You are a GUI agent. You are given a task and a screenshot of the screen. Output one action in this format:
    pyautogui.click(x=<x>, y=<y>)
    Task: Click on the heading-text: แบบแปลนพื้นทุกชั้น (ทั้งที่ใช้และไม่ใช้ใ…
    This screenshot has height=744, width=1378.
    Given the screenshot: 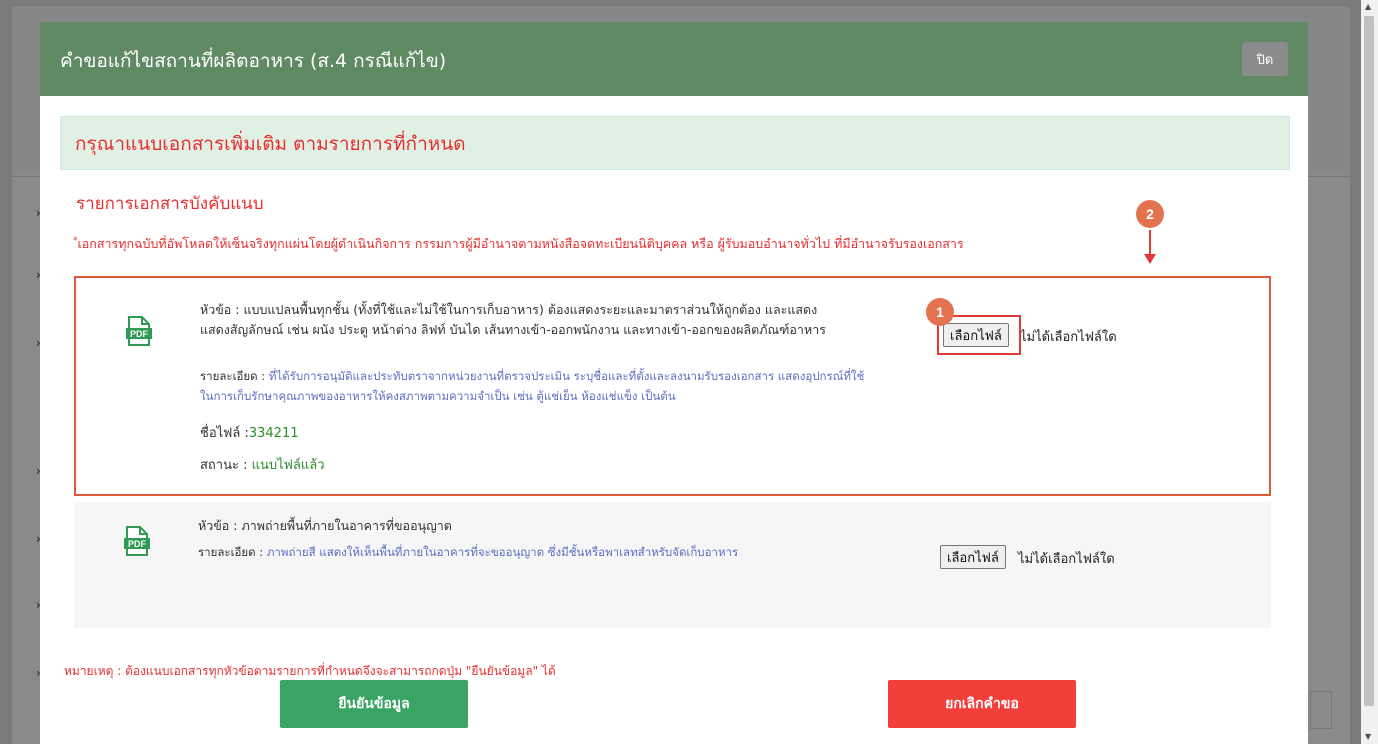 What is the action you would take?
    pyautogui.click(x=530, y=309)
    